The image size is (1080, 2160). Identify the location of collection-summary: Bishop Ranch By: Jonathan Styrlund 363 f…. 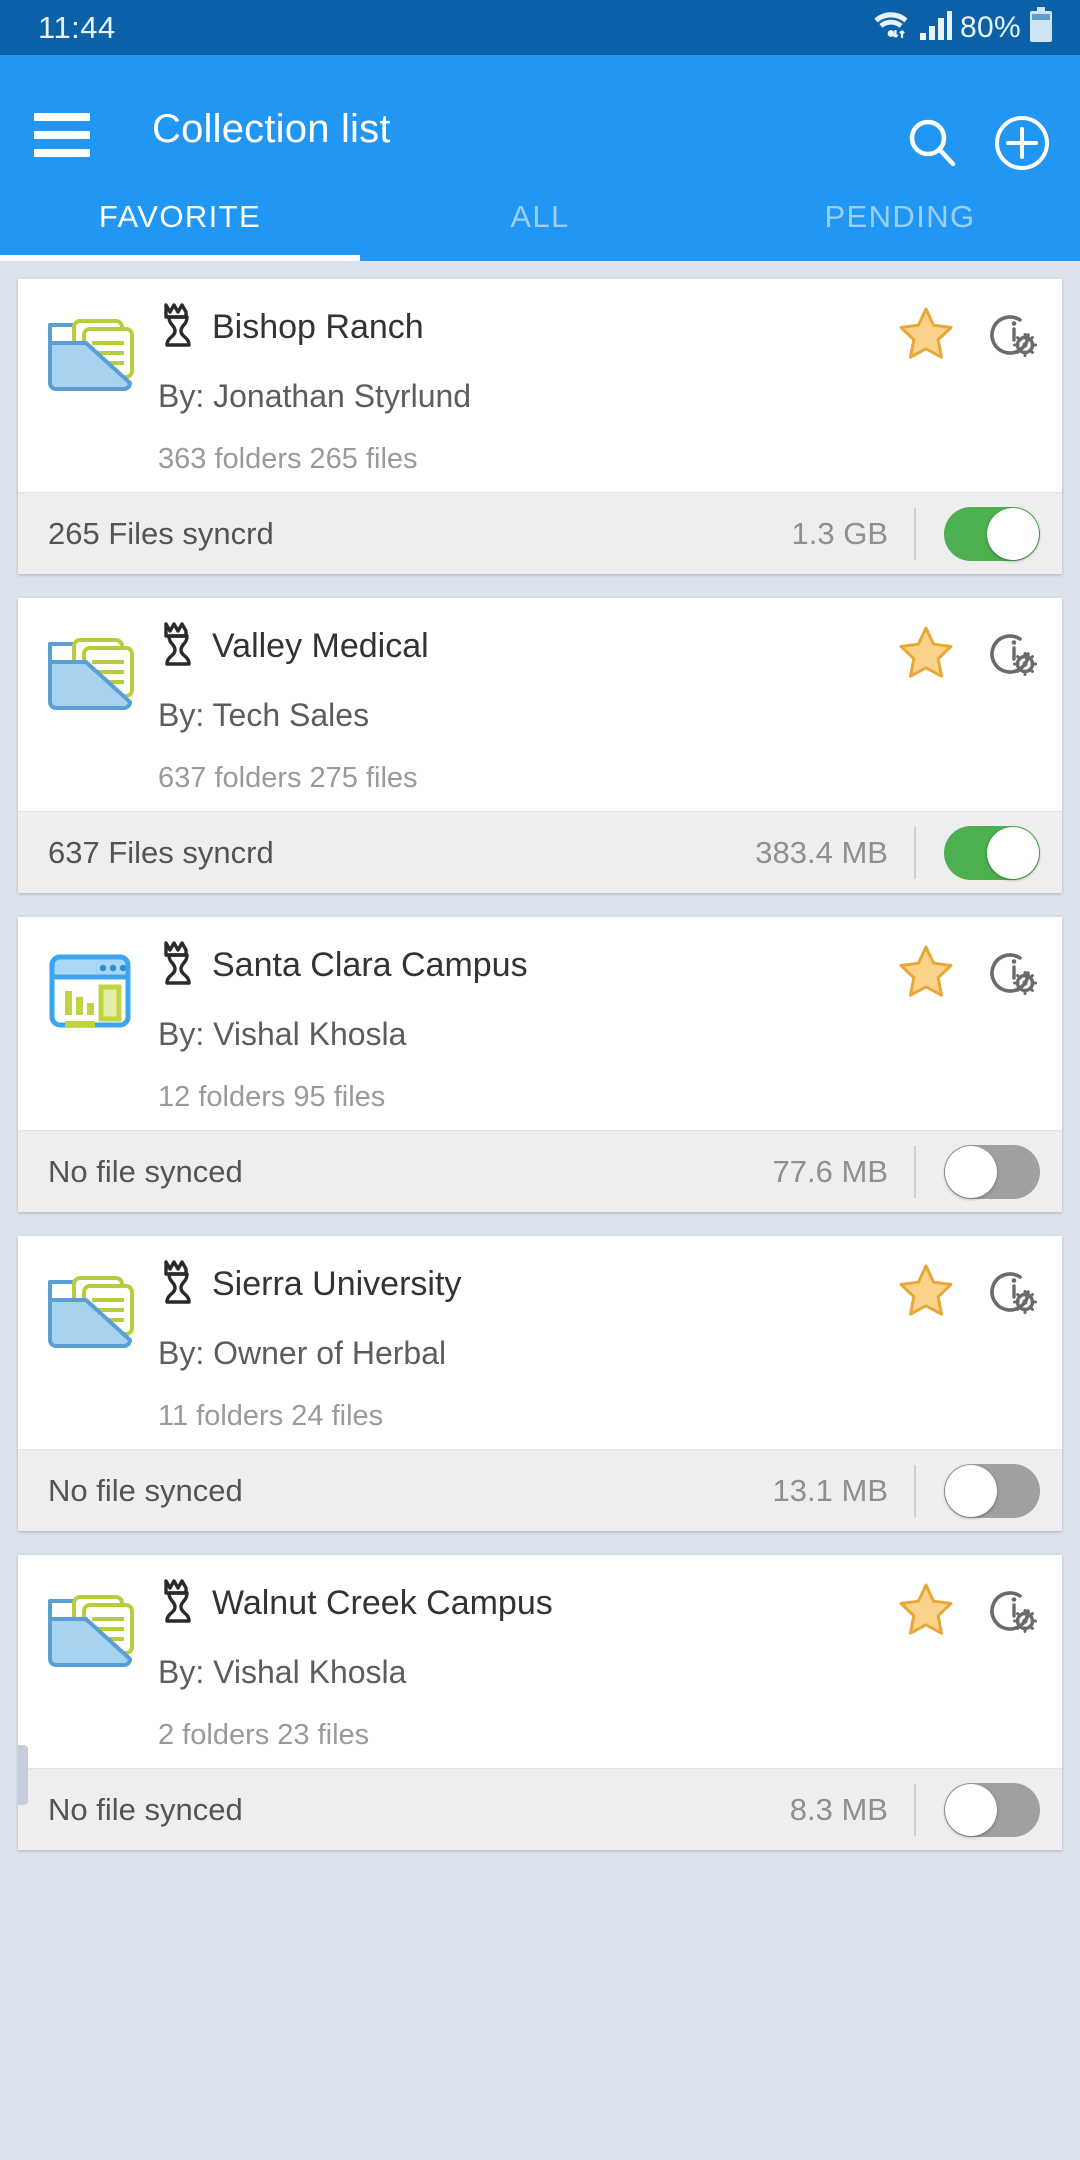
(540, 385).